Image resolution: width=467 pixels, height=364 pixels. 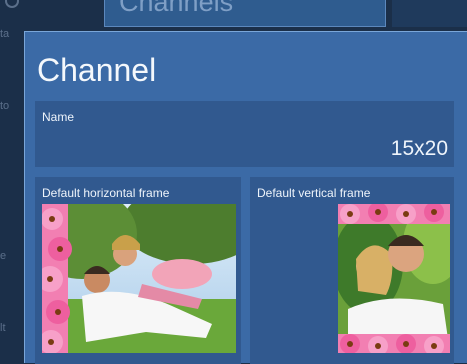 What do you see at coordinates (245, 13) in the screenshot?
I see `background-header: Channels` at bounding box center [245, 13].